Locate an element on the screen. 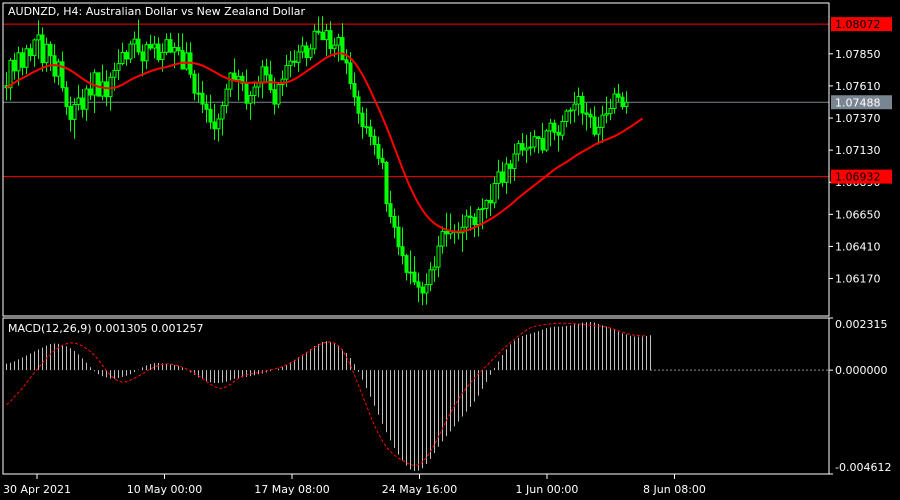 This screenshot has width=900, height=500. y-tick-label: 1.06170 is located at coordinates (858, 279).